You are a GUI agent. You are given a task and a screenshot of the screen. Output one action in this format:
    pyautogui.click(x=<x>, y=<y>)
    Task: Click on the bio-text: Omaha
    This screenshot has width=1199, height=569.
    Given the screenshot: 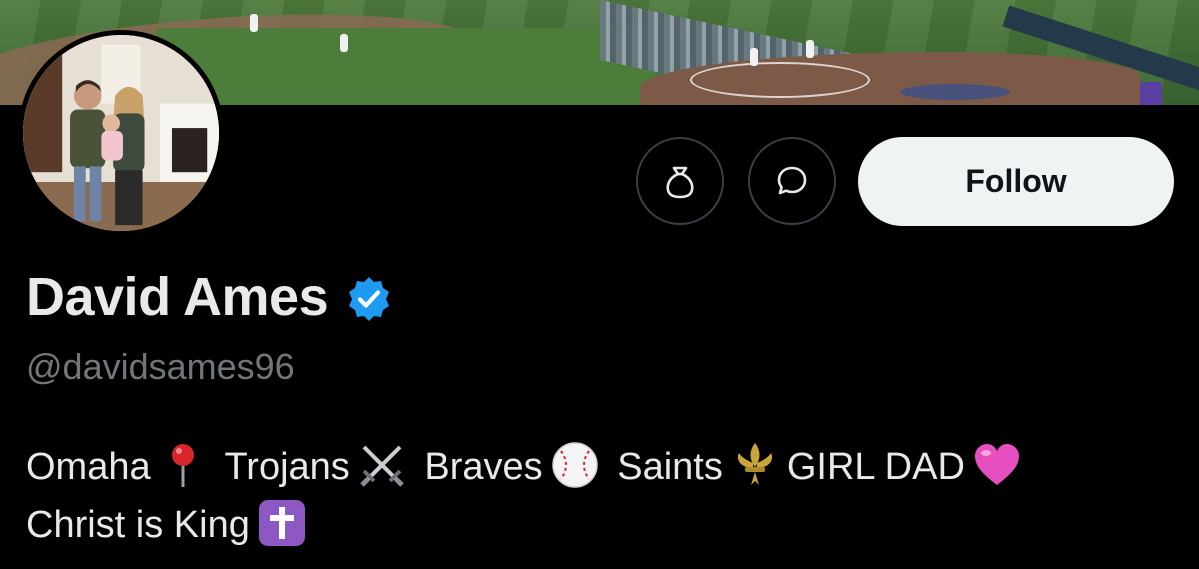 What is the action you would take?
    pyautogui.click(x=88, y=467)
    